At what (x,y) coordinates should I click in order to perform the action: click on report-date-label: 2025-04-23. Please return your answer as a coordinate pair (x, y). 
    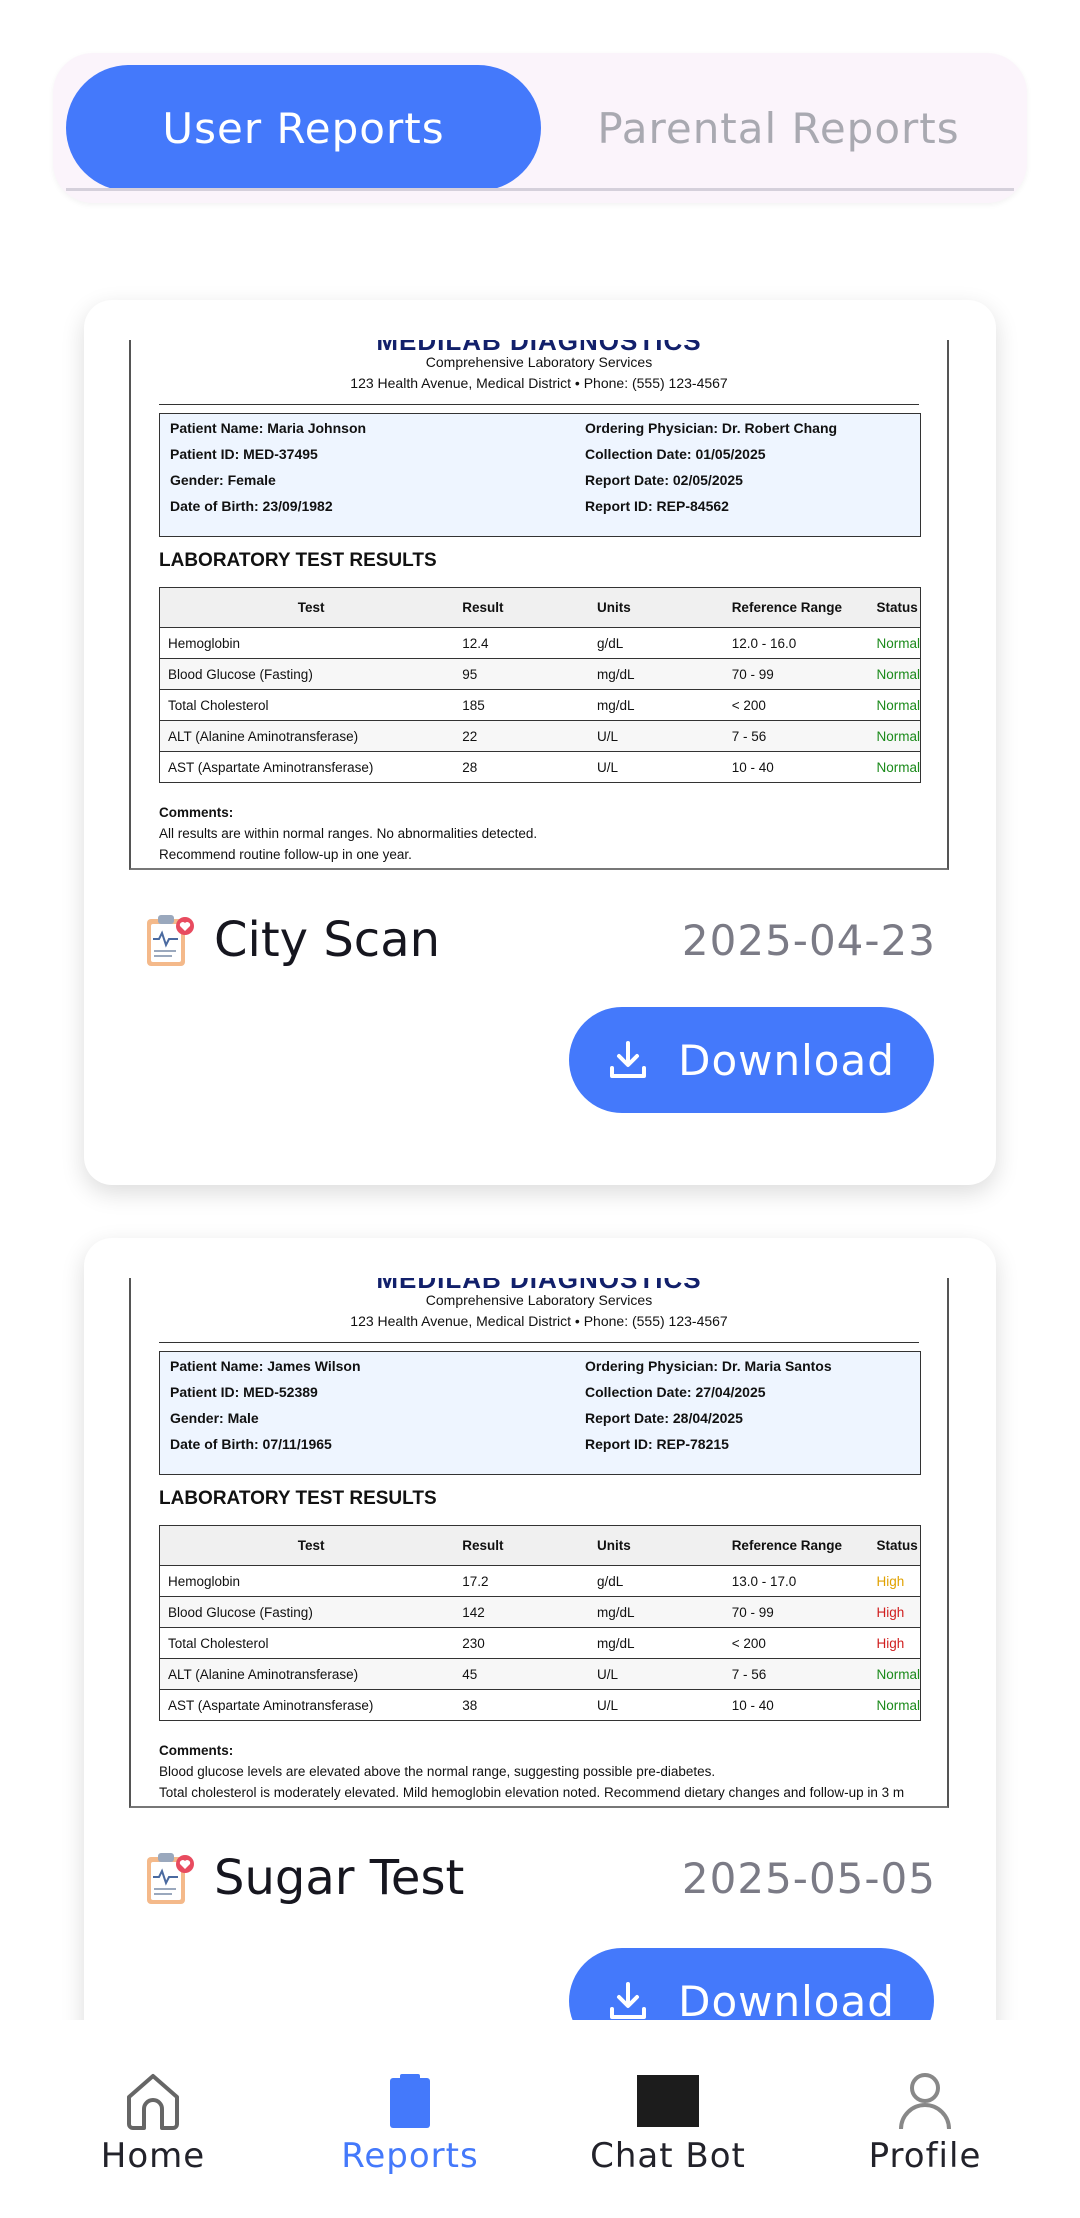
    Looking at the image, I should click on (808, 940).